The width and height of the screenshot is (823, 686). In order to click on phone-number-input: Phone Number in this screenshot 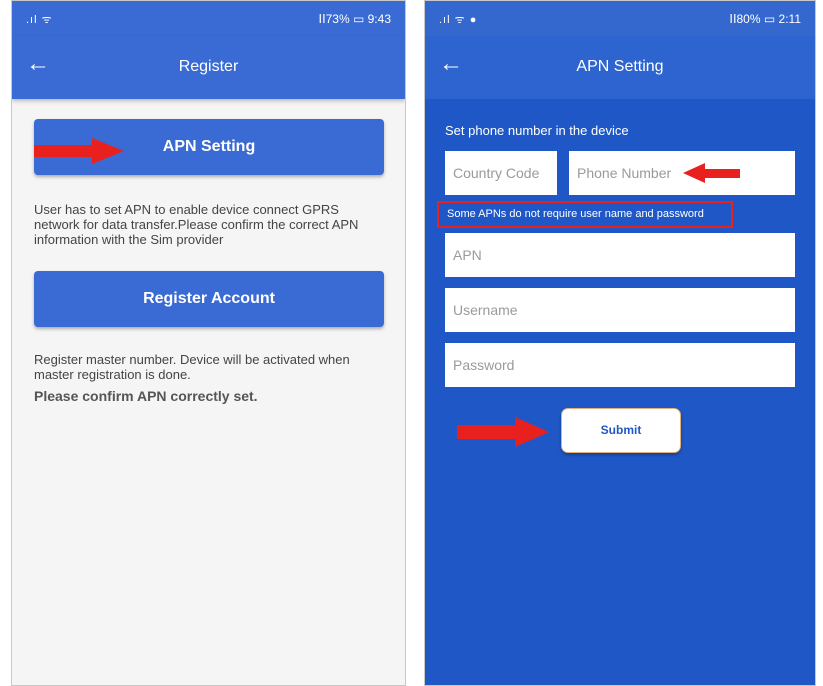, I will do `click(682, 173)`.